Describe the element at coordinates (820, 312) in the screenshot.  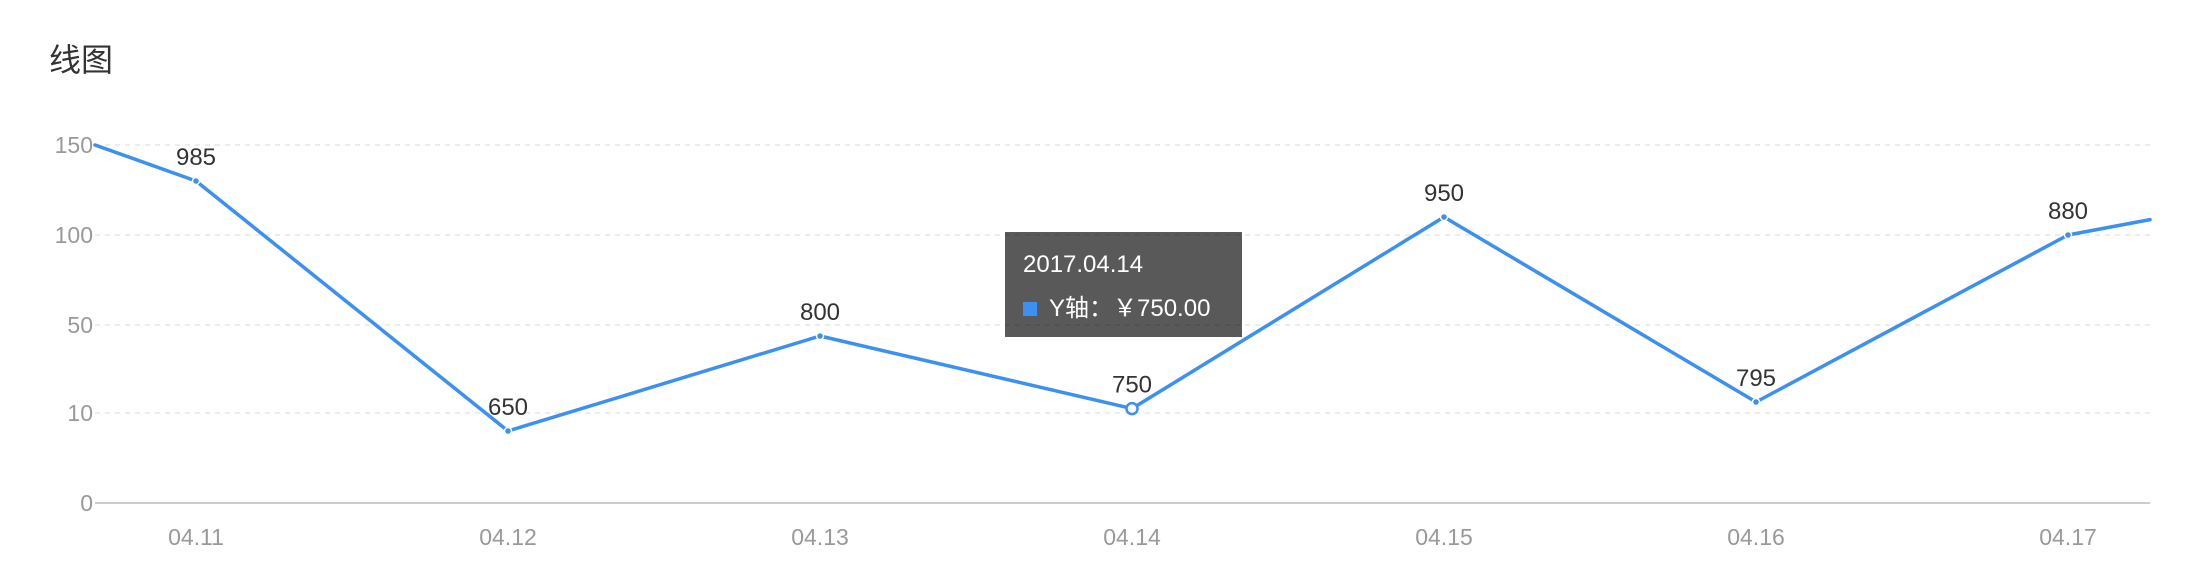
I see `data-label: 800` at that location.